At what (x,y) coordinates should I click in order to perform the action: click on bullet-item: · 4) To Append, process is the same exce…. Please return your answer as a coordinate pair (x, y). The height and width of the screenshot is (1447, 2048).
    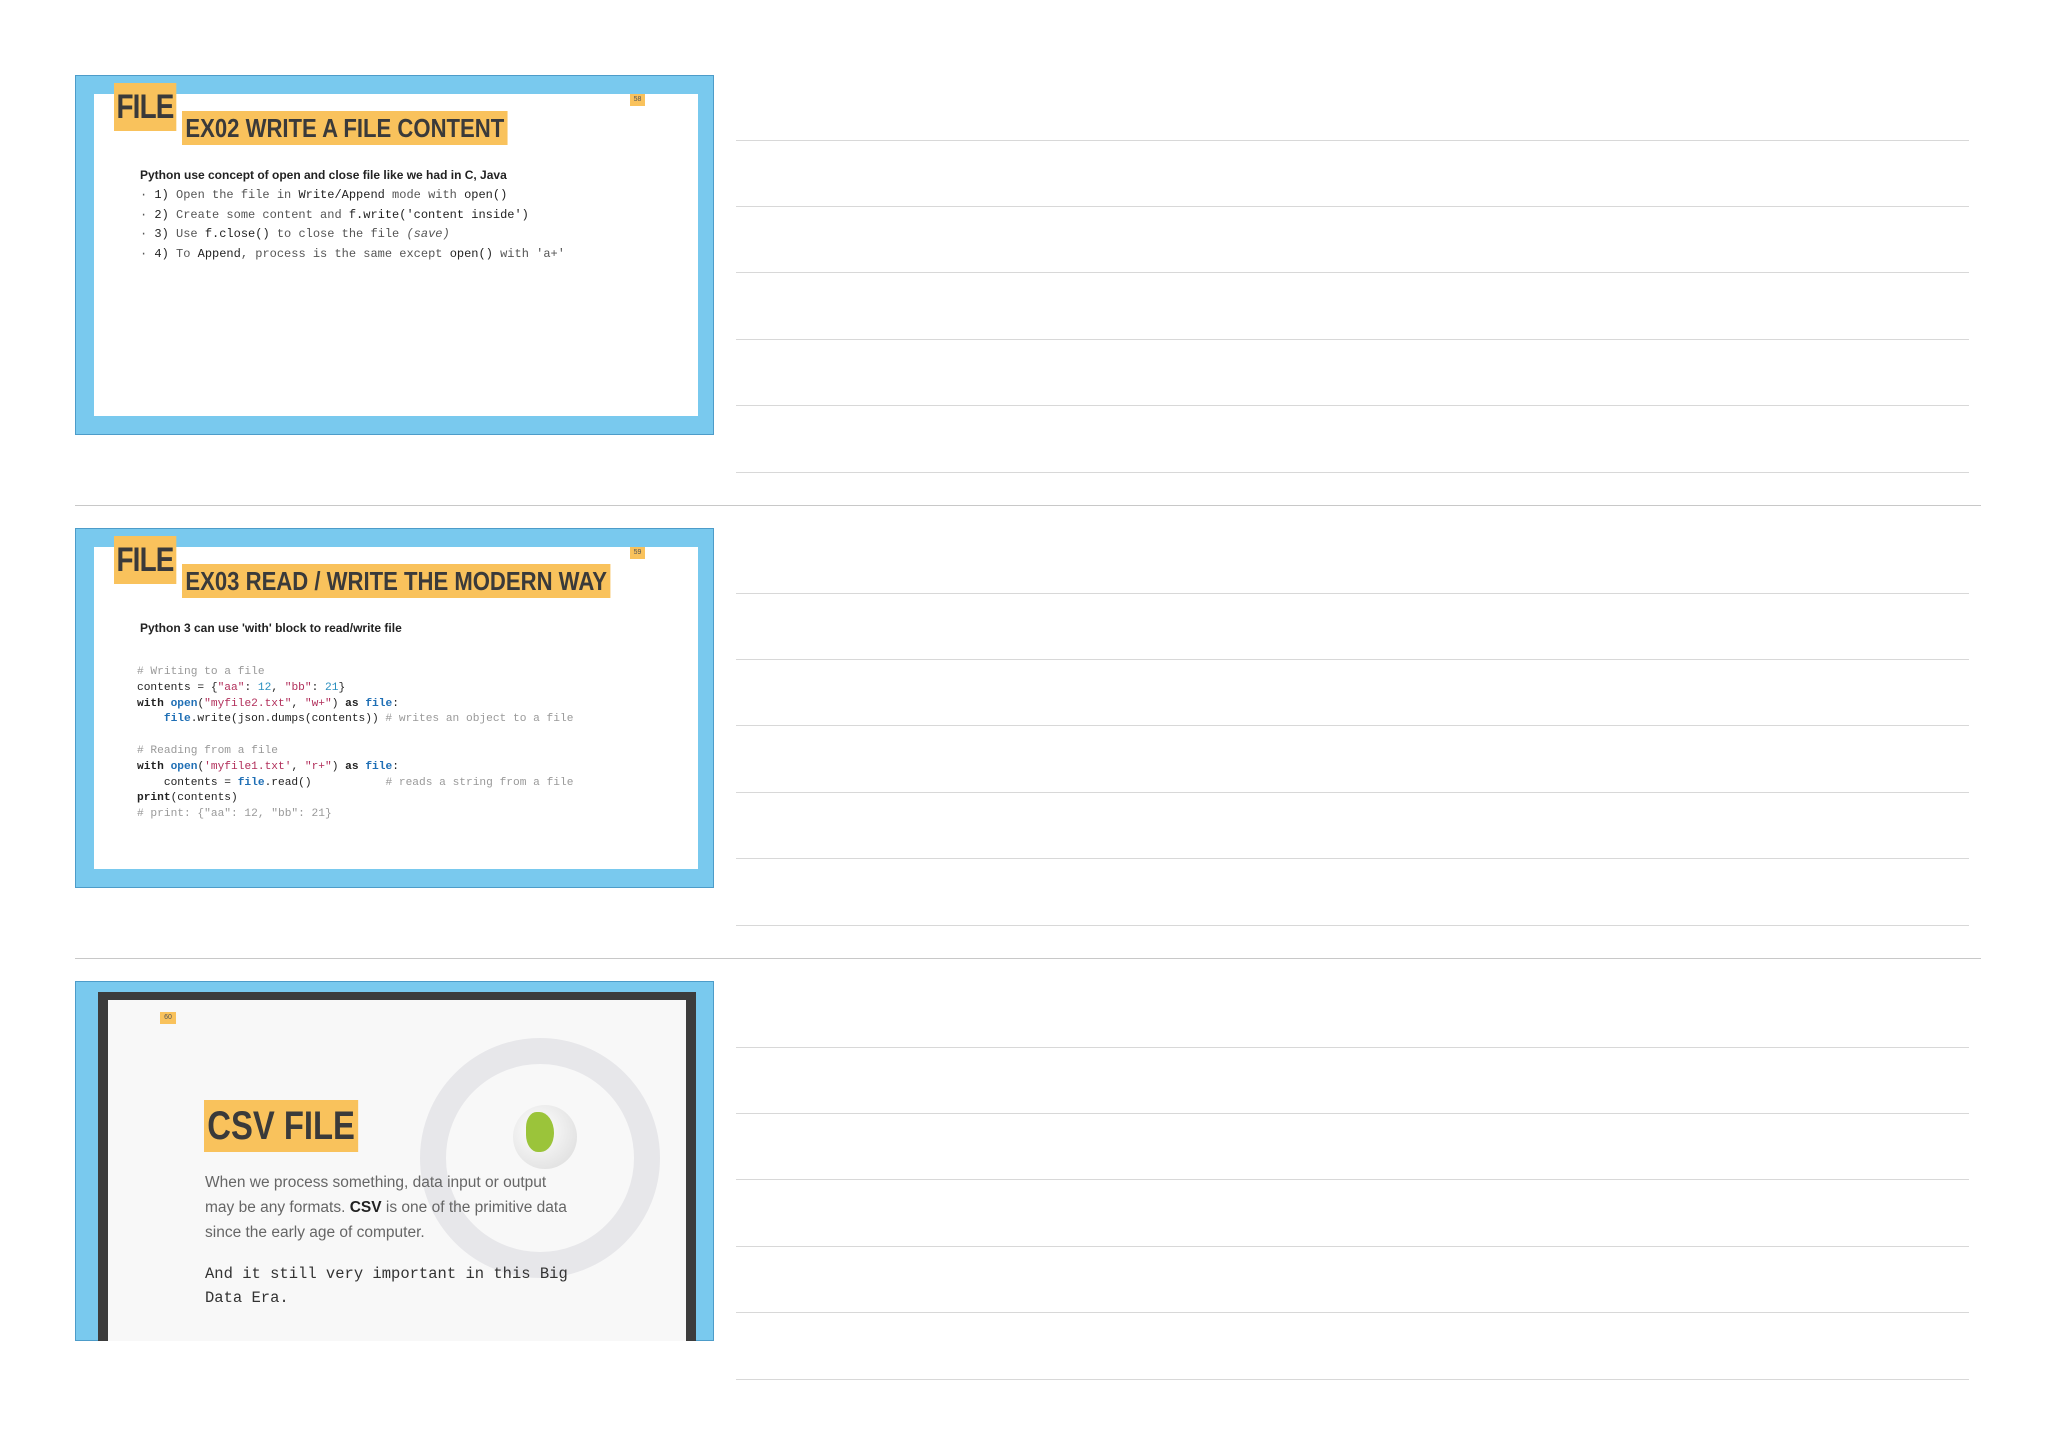
    Looking at the image, I should click on (352, 253).